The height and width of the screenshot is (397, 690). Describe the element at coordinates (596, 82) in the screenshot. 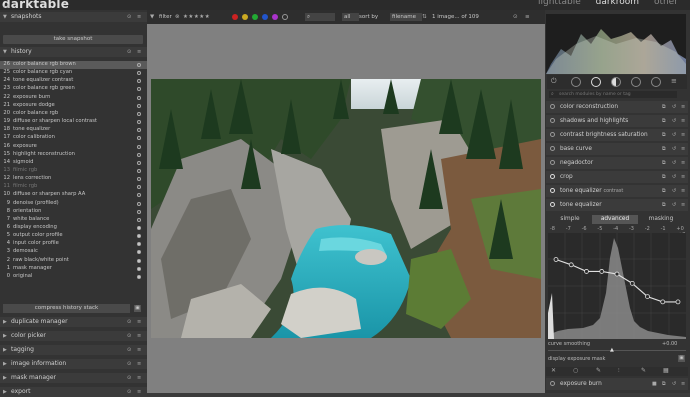

I see `tone-group-icon` at that location.